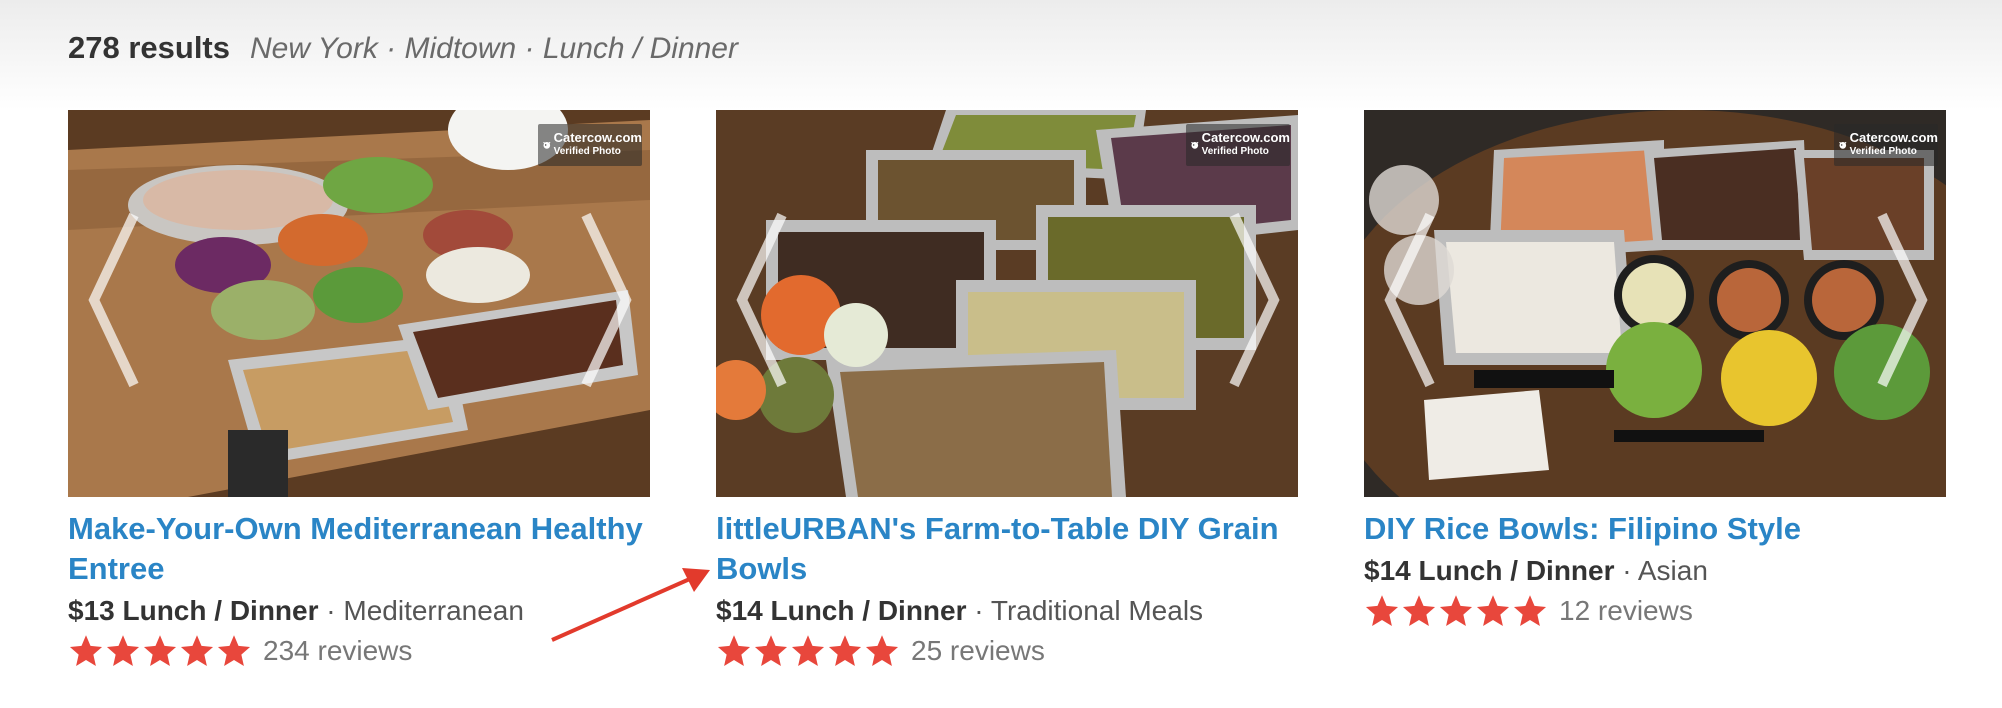 This screenshot has width=2002, height=708. What do you see at coordinates (149, 47) in the screenshot?
I see `results-count: 278 results` at bounding box center [149, 47].